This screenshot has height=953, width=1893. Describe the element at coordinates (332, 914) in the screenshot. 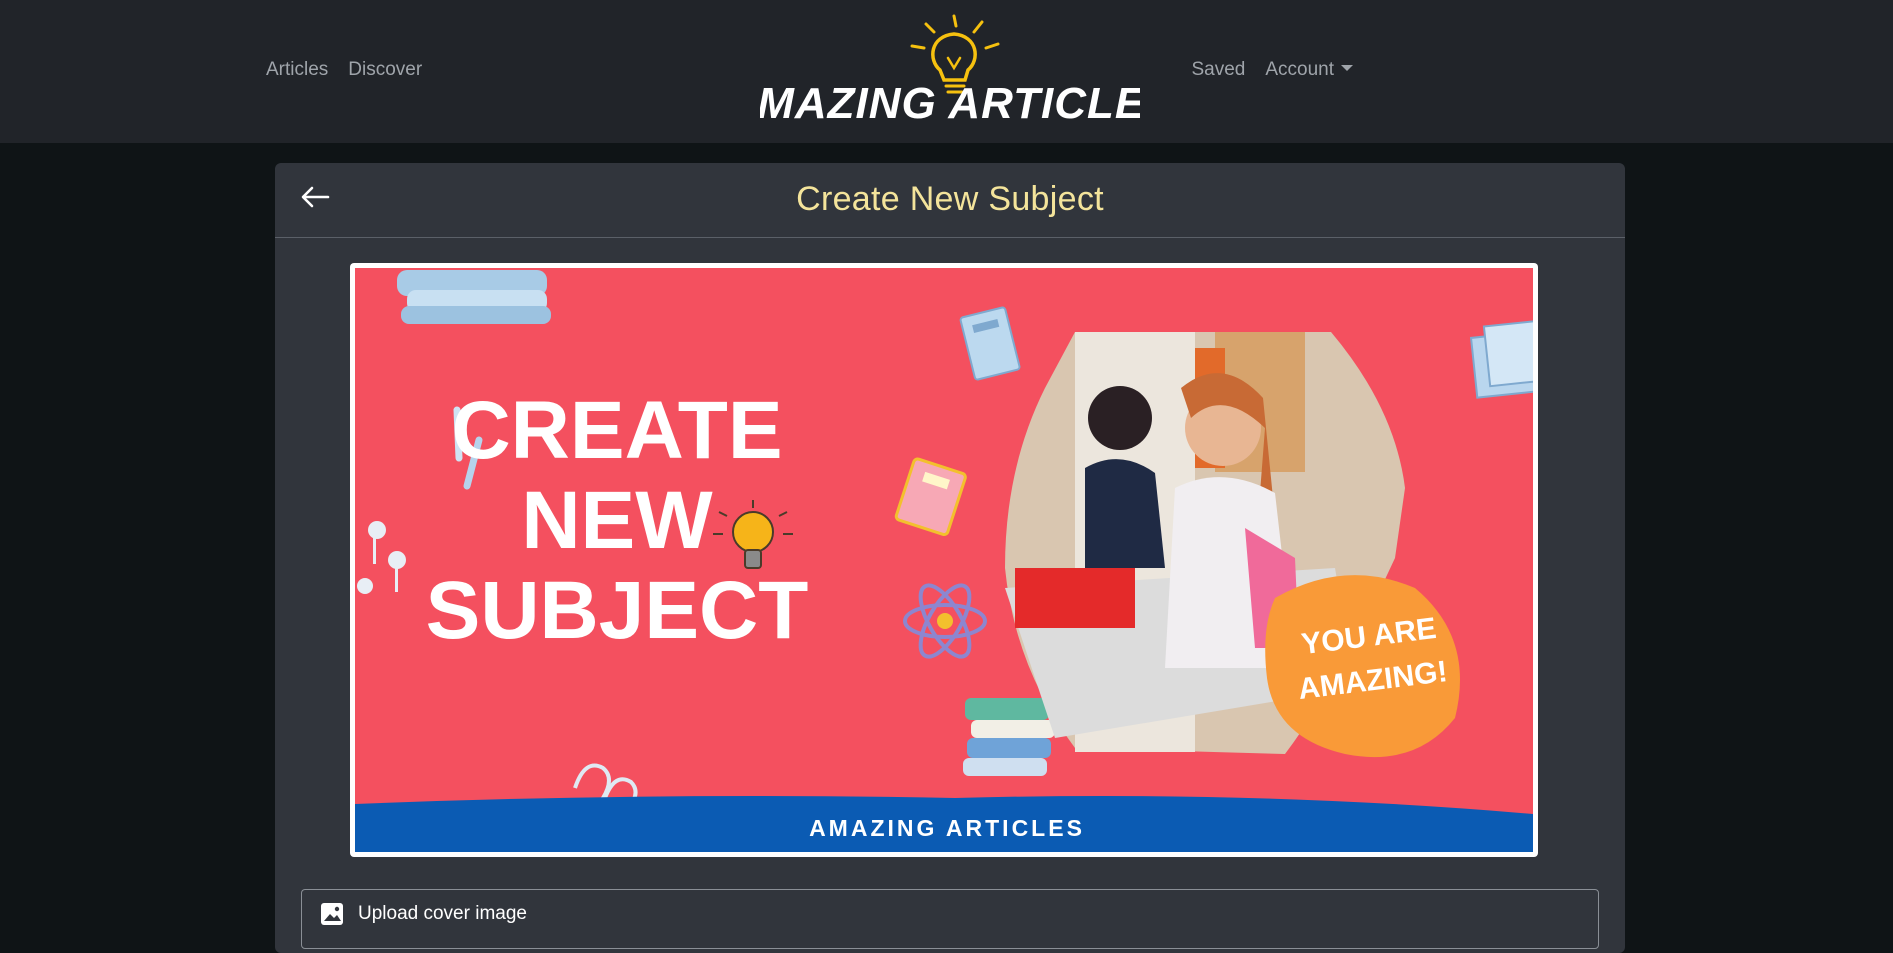

I see `image-icon` at that location.